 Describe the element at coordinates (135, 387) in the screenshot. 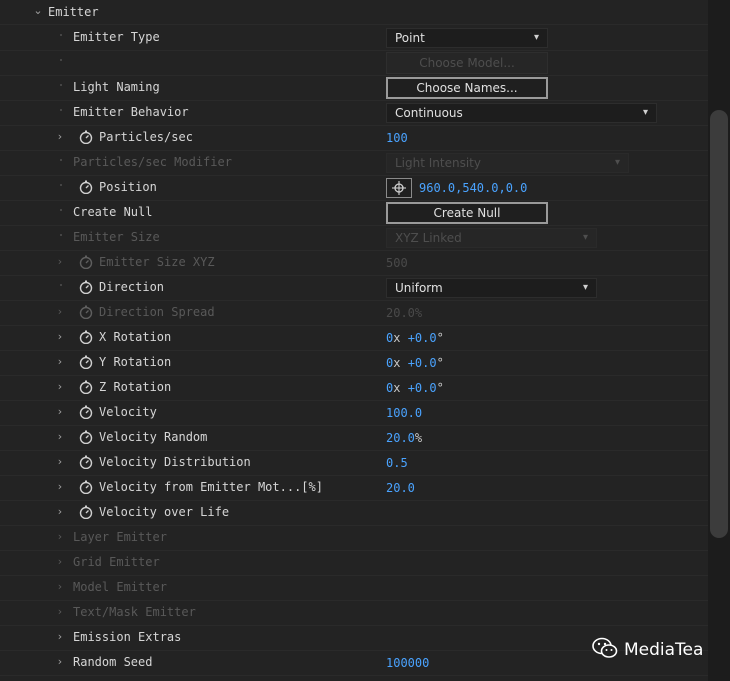

I see `label-z-rotation: Z Rotation` at that location.